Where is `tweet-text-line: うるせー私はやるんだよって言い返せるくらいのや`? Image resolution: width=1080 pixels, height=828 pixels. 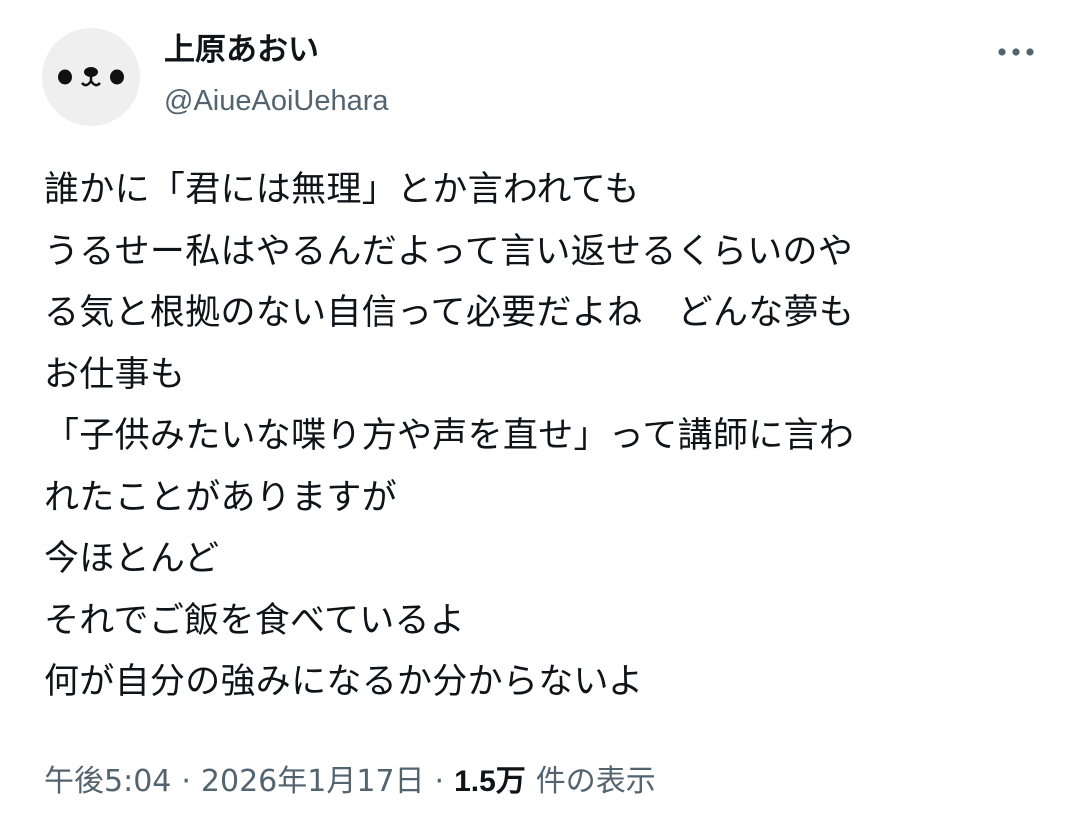 tweet-text-line: うるせー私はやるんだよって言い返せるくらいのや is located at coordinates (449, 251).